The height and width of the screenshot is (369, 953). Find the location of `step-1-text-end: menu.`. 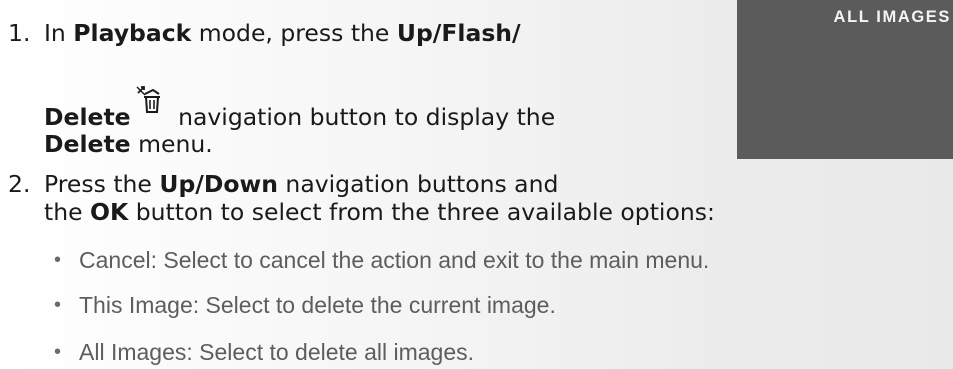

step-1-text-end: menu. is located at coordinates (171, 144).